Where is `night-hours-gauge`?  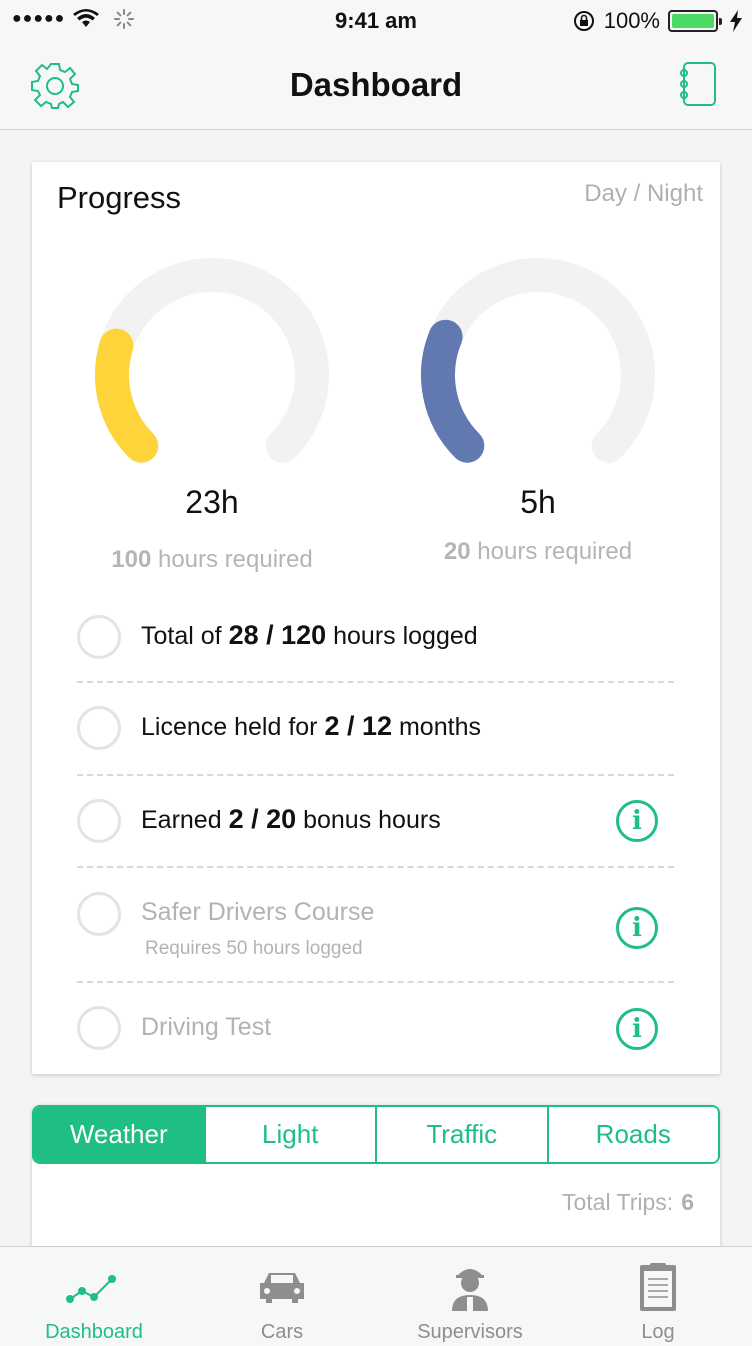 night-hours-gauge is located at coordinates (538, 360).